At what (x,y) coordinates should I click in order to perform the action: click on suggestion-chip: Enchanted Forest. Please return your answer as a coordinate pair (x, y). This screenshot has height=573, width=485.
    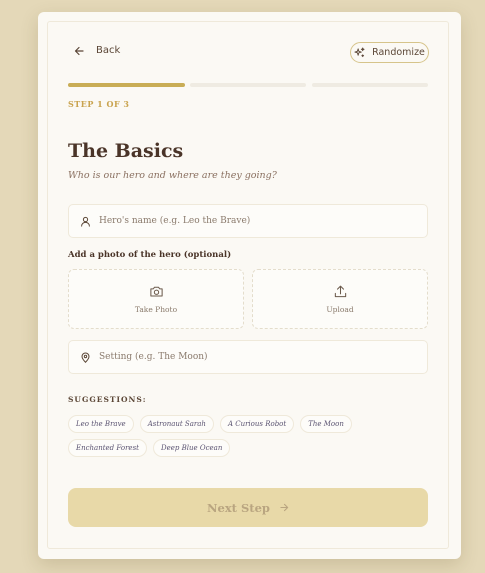
    Looking at the image, I should click on (107, 448).